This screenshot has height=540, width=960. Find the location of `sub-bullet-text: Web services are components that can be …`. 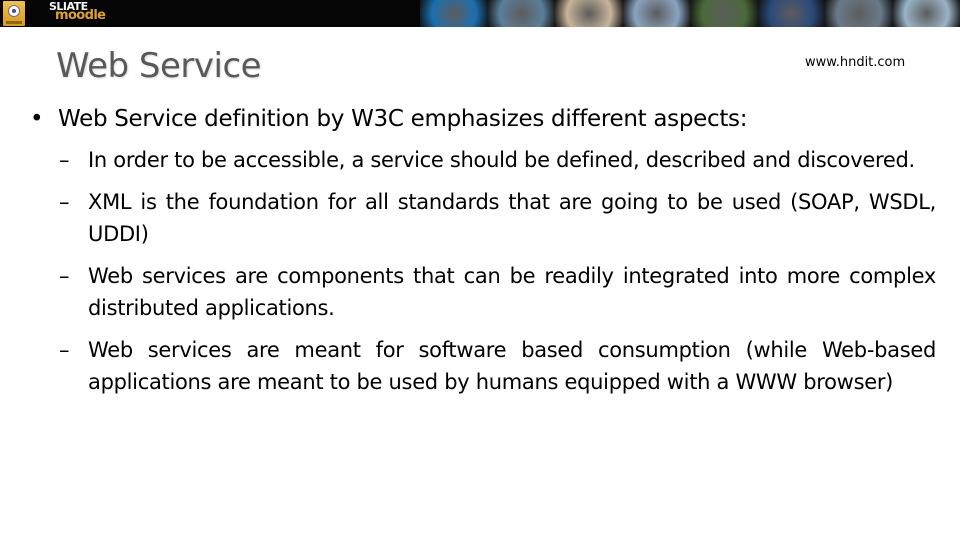

sub-bullet-text: Web services are components that can be … is located at coordinates (512, 292).